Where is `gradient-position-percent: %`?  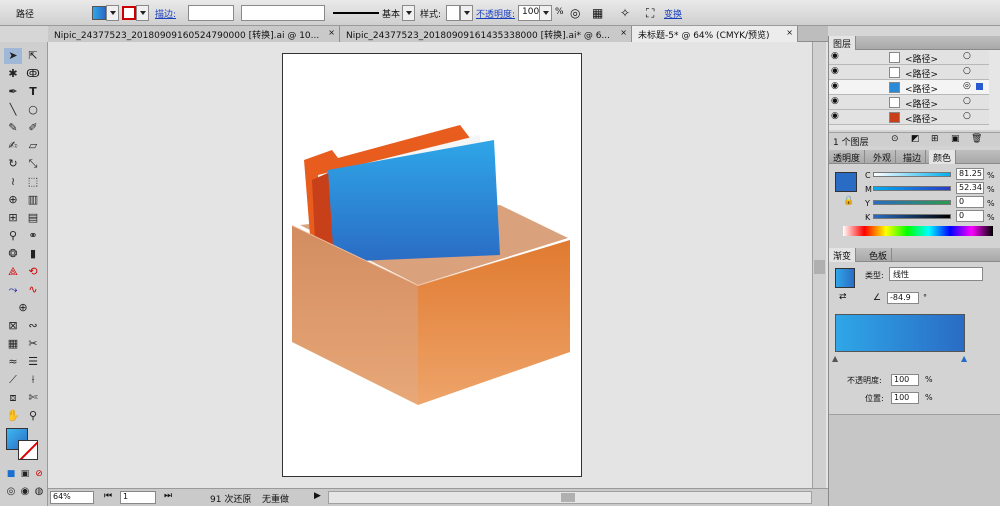
gradient-position-percent: % is located at coordinates (929, 397).